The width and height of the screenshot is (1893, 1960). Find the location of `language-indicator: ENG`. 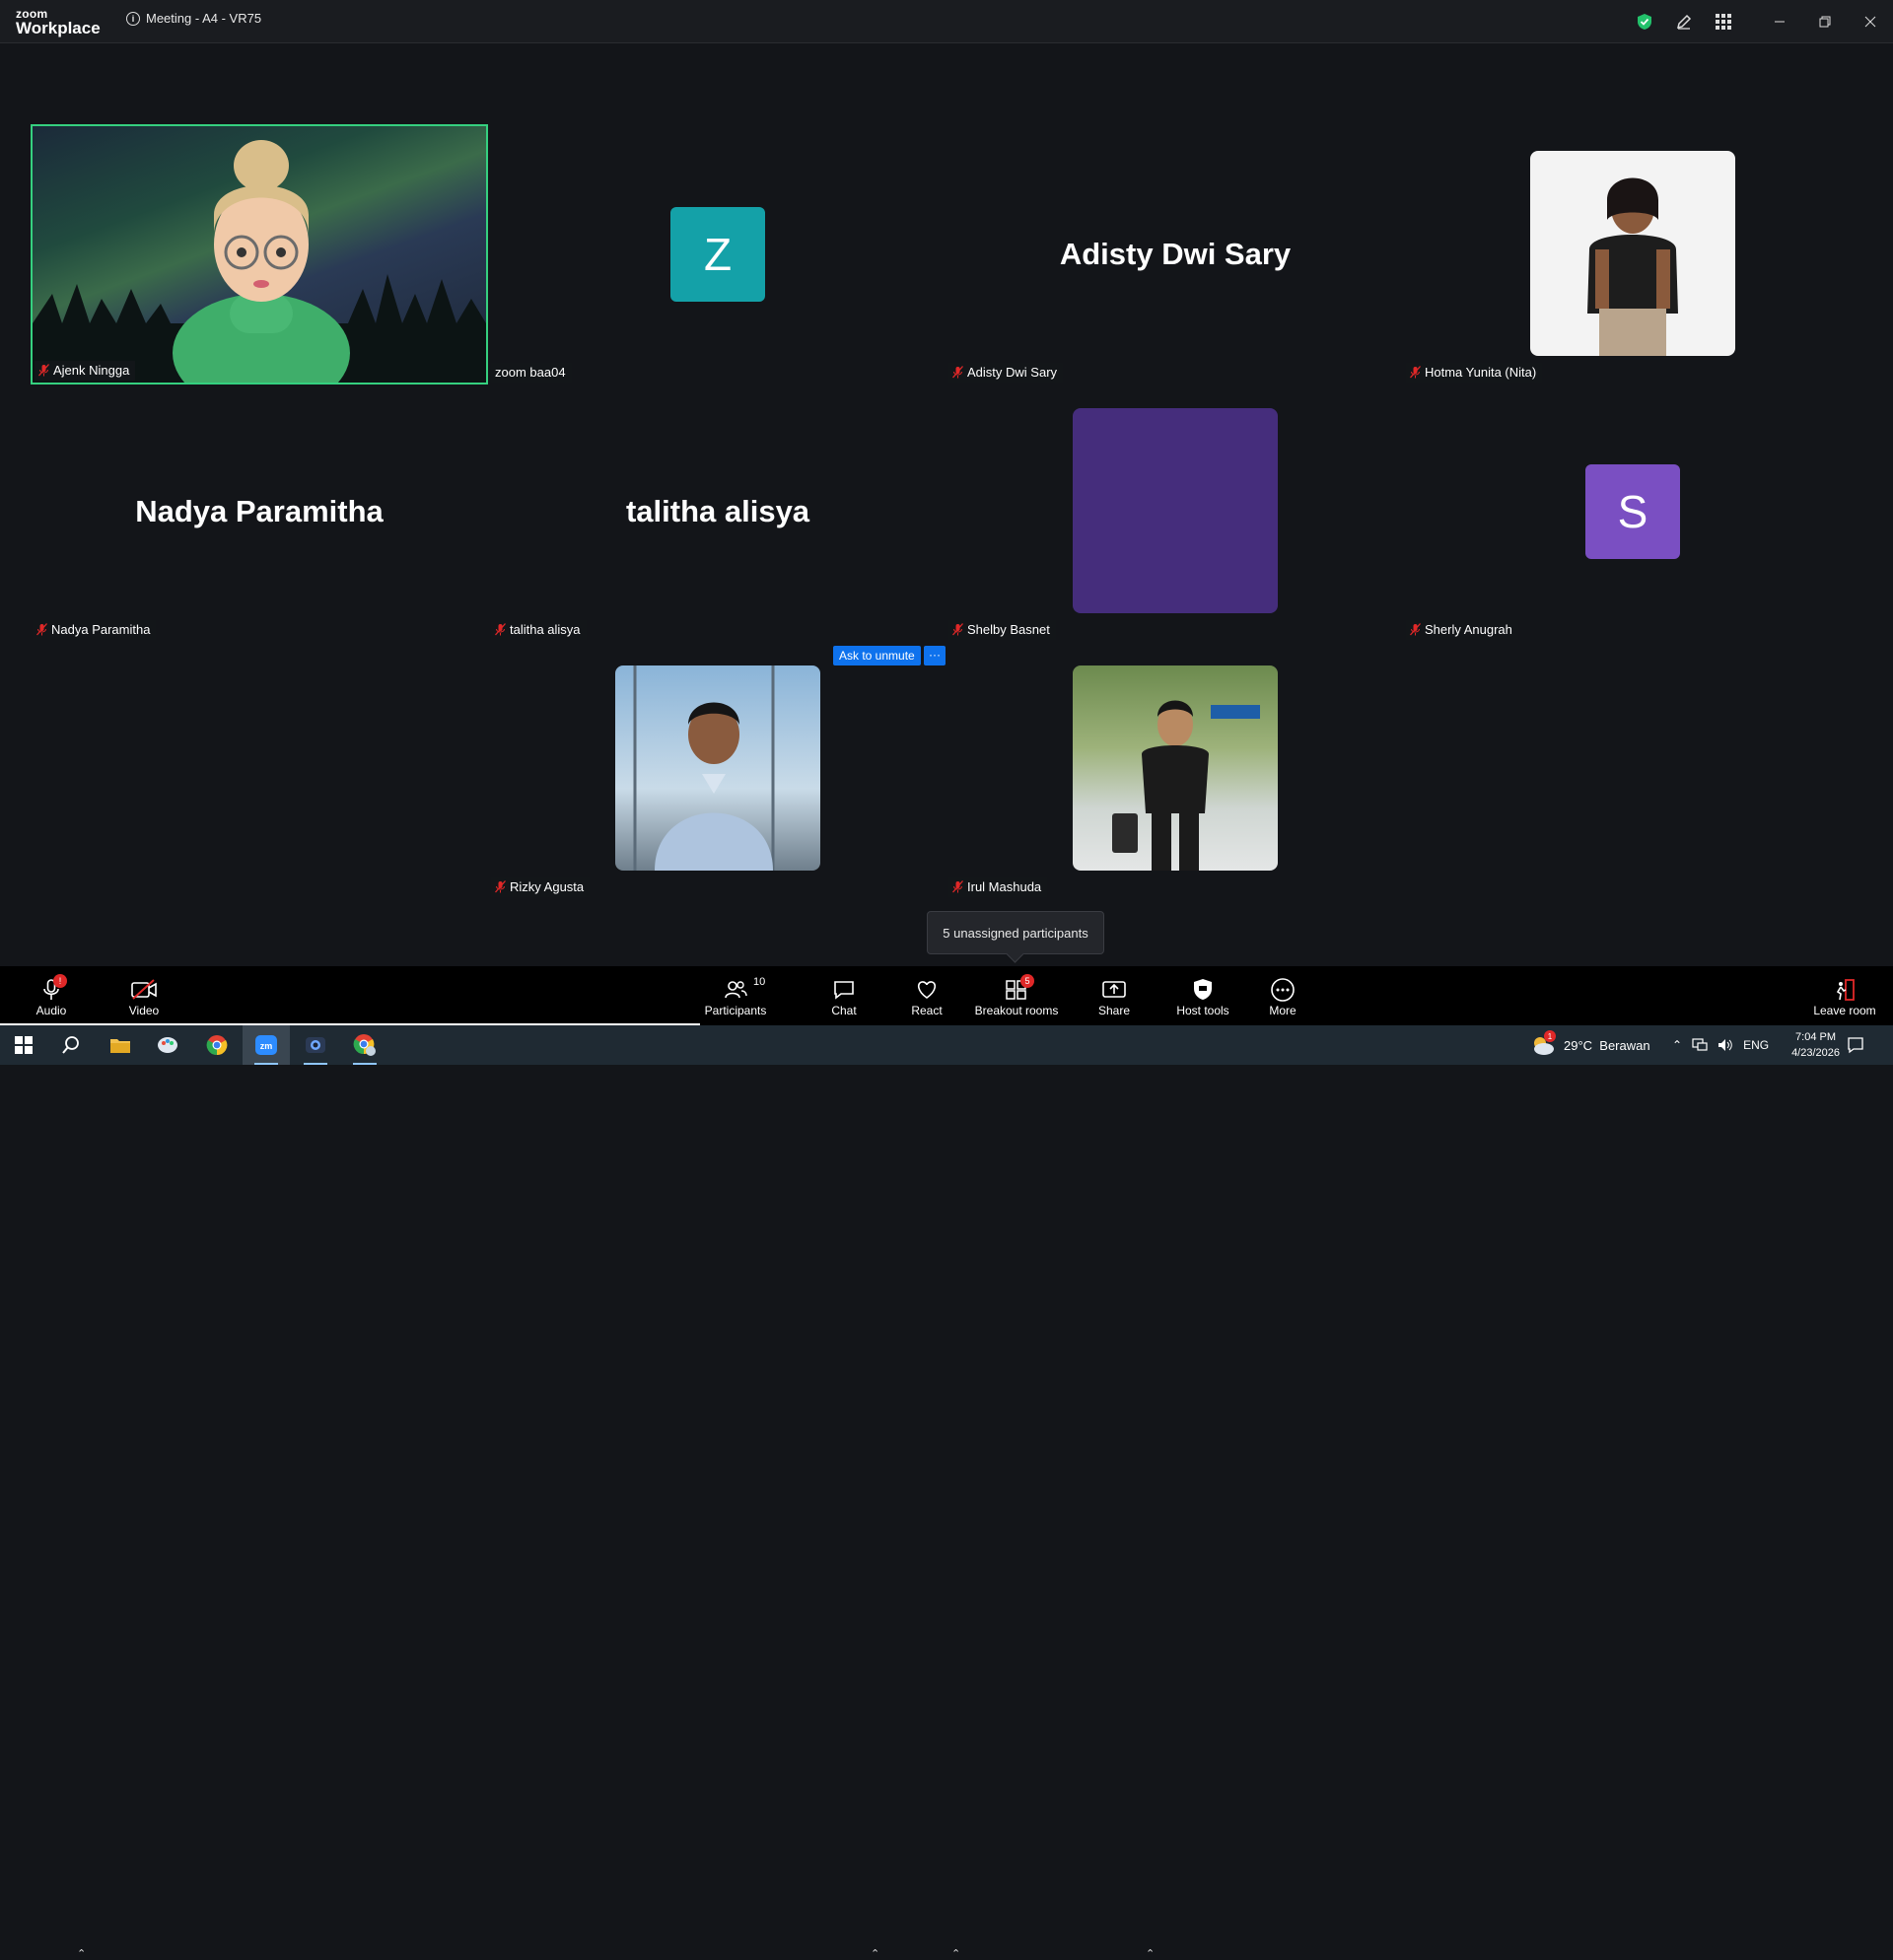

language-indicator: ENG is located at coordinates (1756, 1045).